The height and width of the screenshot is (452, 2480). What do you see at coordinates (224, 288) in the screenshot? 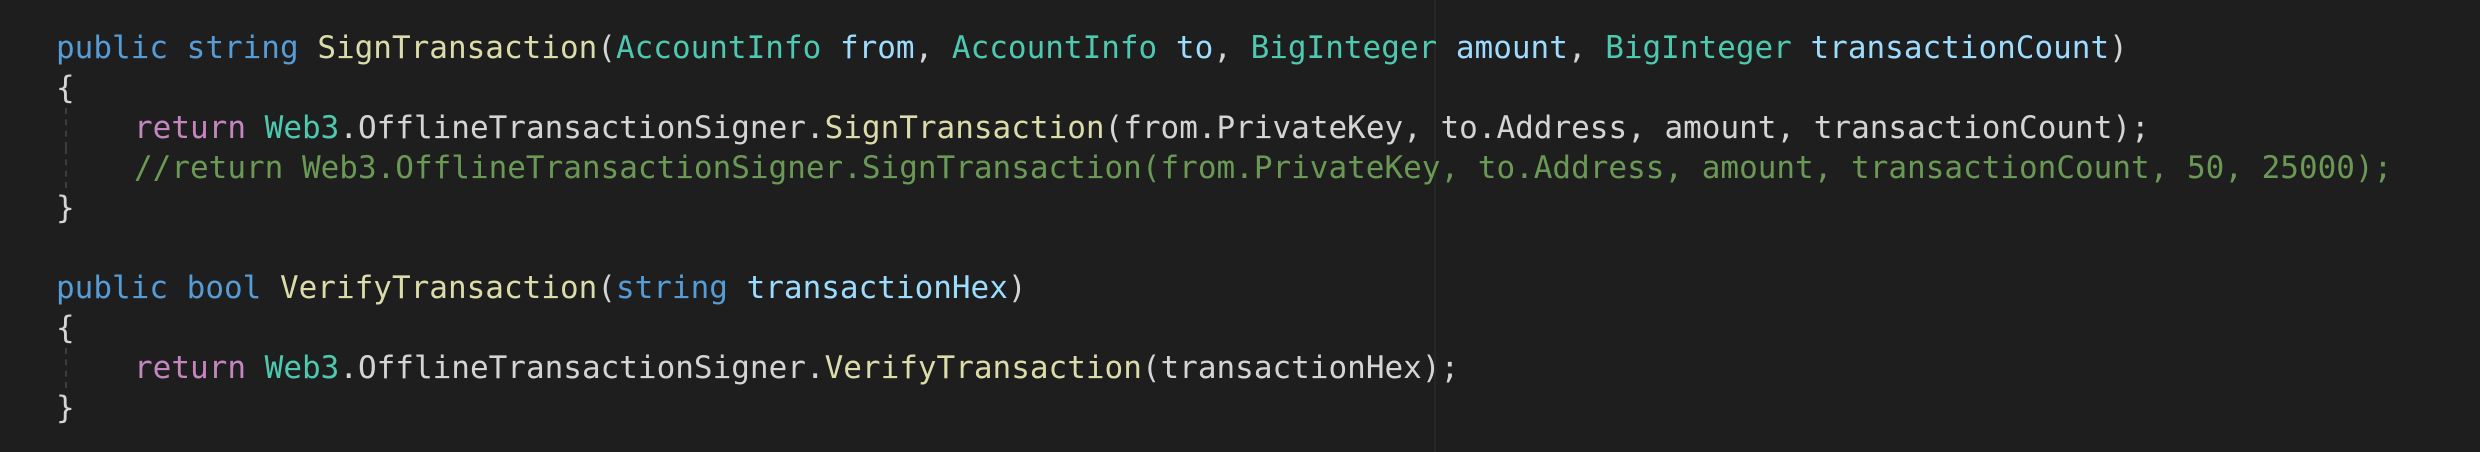
I see `code-token: bool` at bounding box center [224, 288].